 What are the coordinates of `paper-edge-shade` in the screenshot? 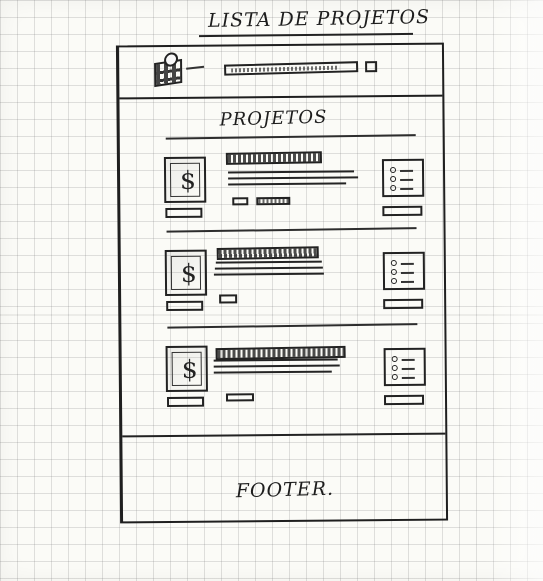 It's located at (514, 290).